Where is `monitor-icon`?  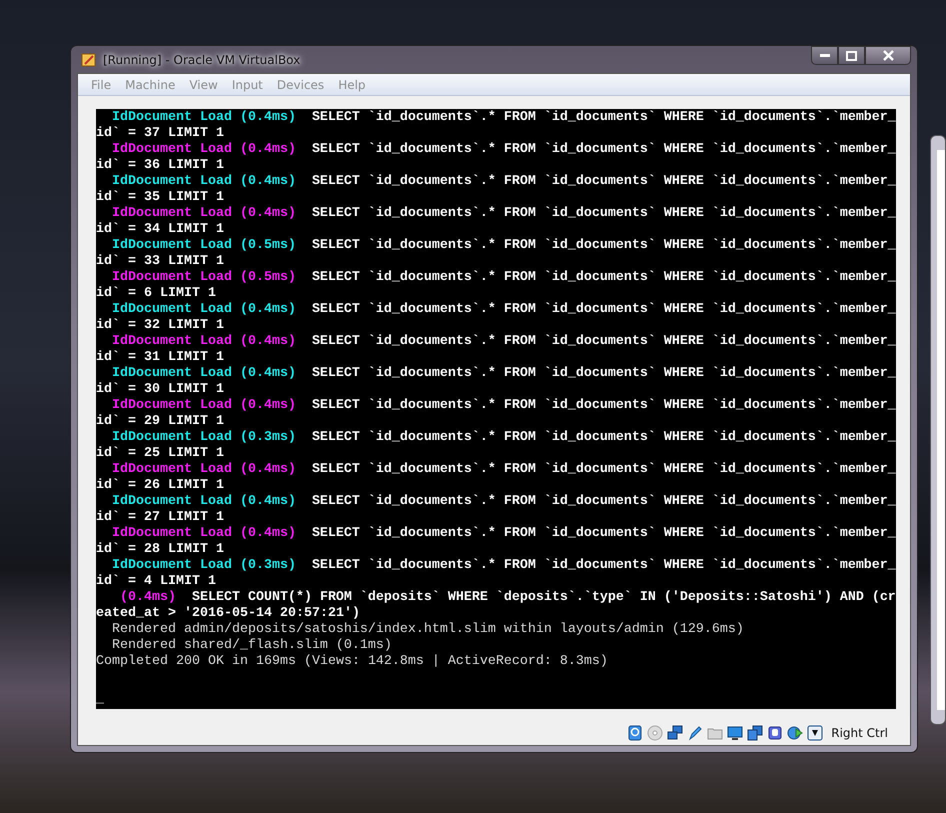 monitor-icon is located at coordinates (735, 732).